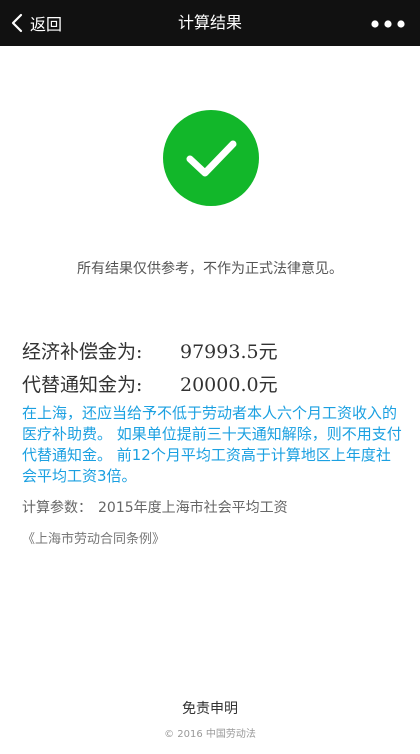 The width and height of the screenshot is (420, 754). I want to click on success-badge, so click(211, 158).